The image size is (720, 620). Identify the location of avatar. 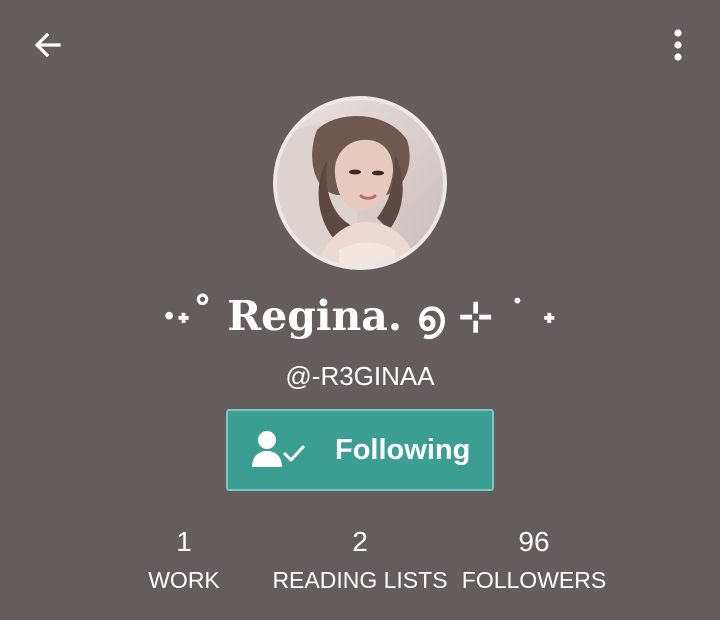
(360, 183).